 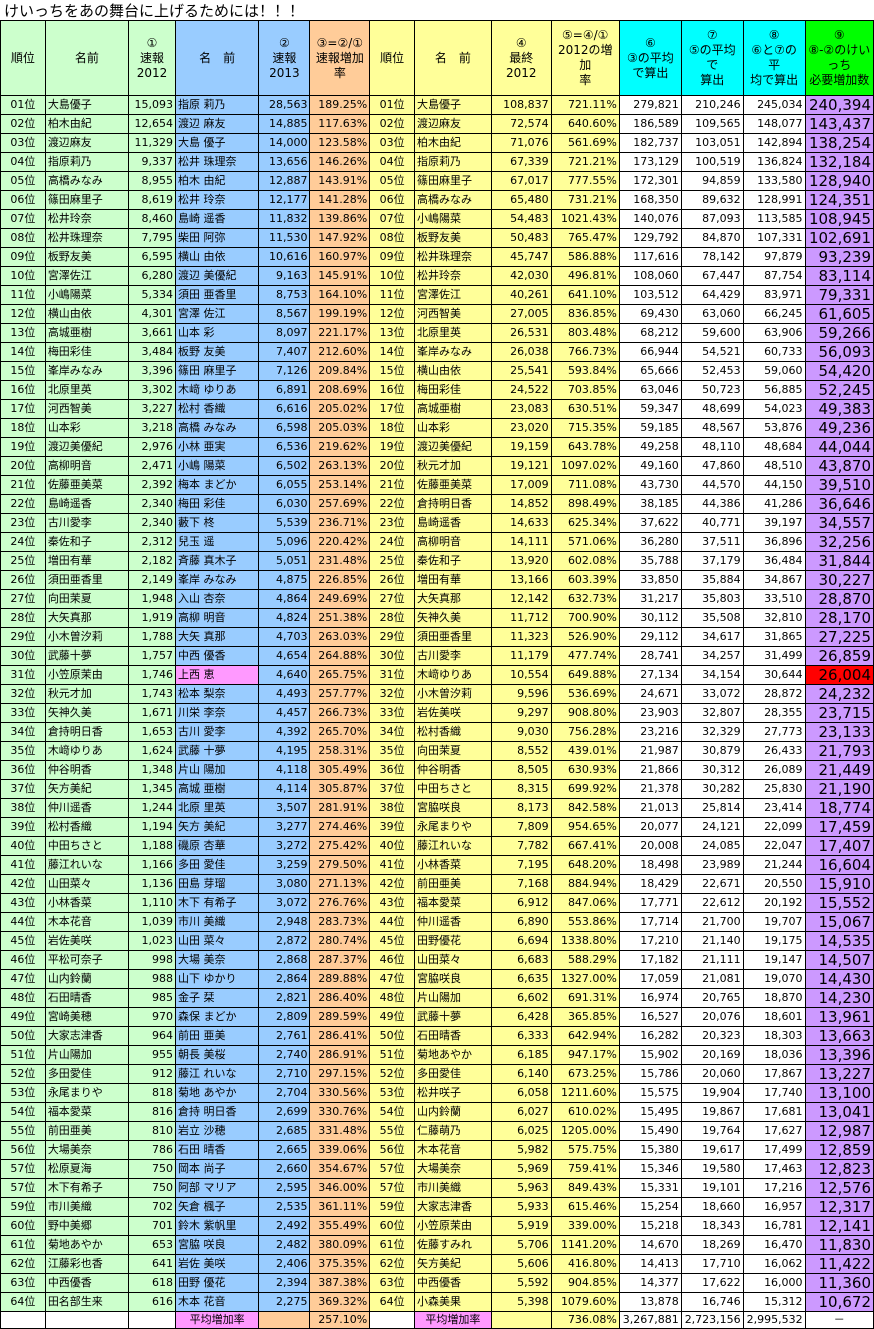 I want to click on est-avg67-cell: 53,876, so click(x=774, y=428).